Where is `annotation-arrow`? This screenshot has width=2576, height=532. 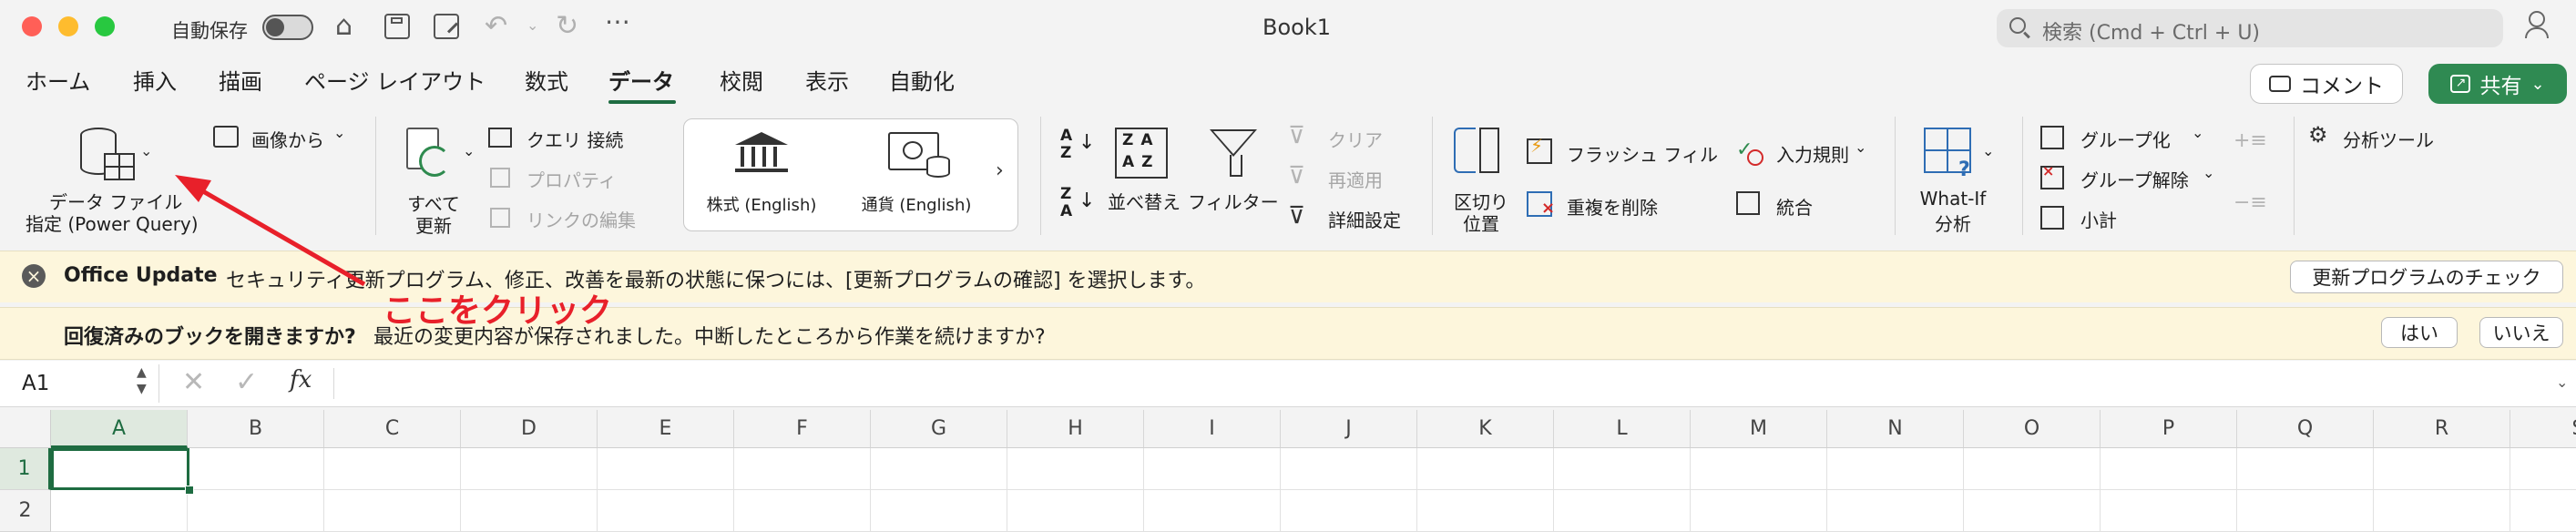
annotation-arrow is located at coordinates (270, 231).